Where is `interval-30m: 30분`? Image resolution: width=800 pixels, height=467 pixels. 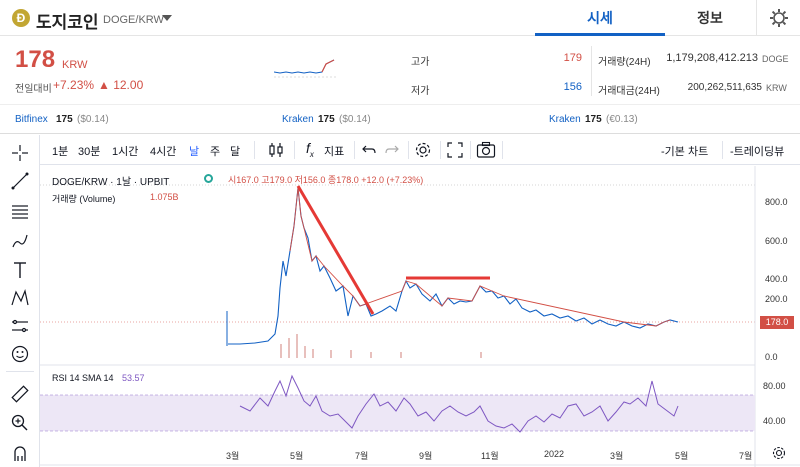
interval-30m: 30분 is located at coordinates (89, 151).